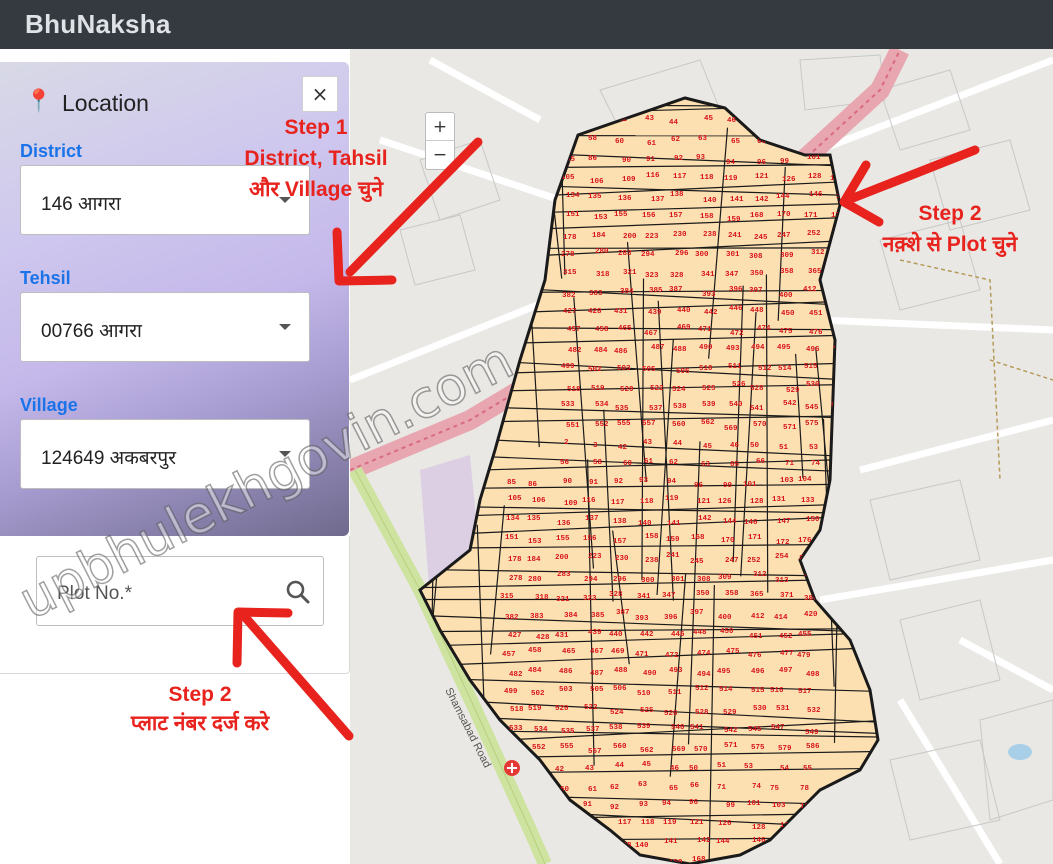 This screenshot has width=1053, height=864. I want to click on plot-number-label: 533, so click(568, 405).